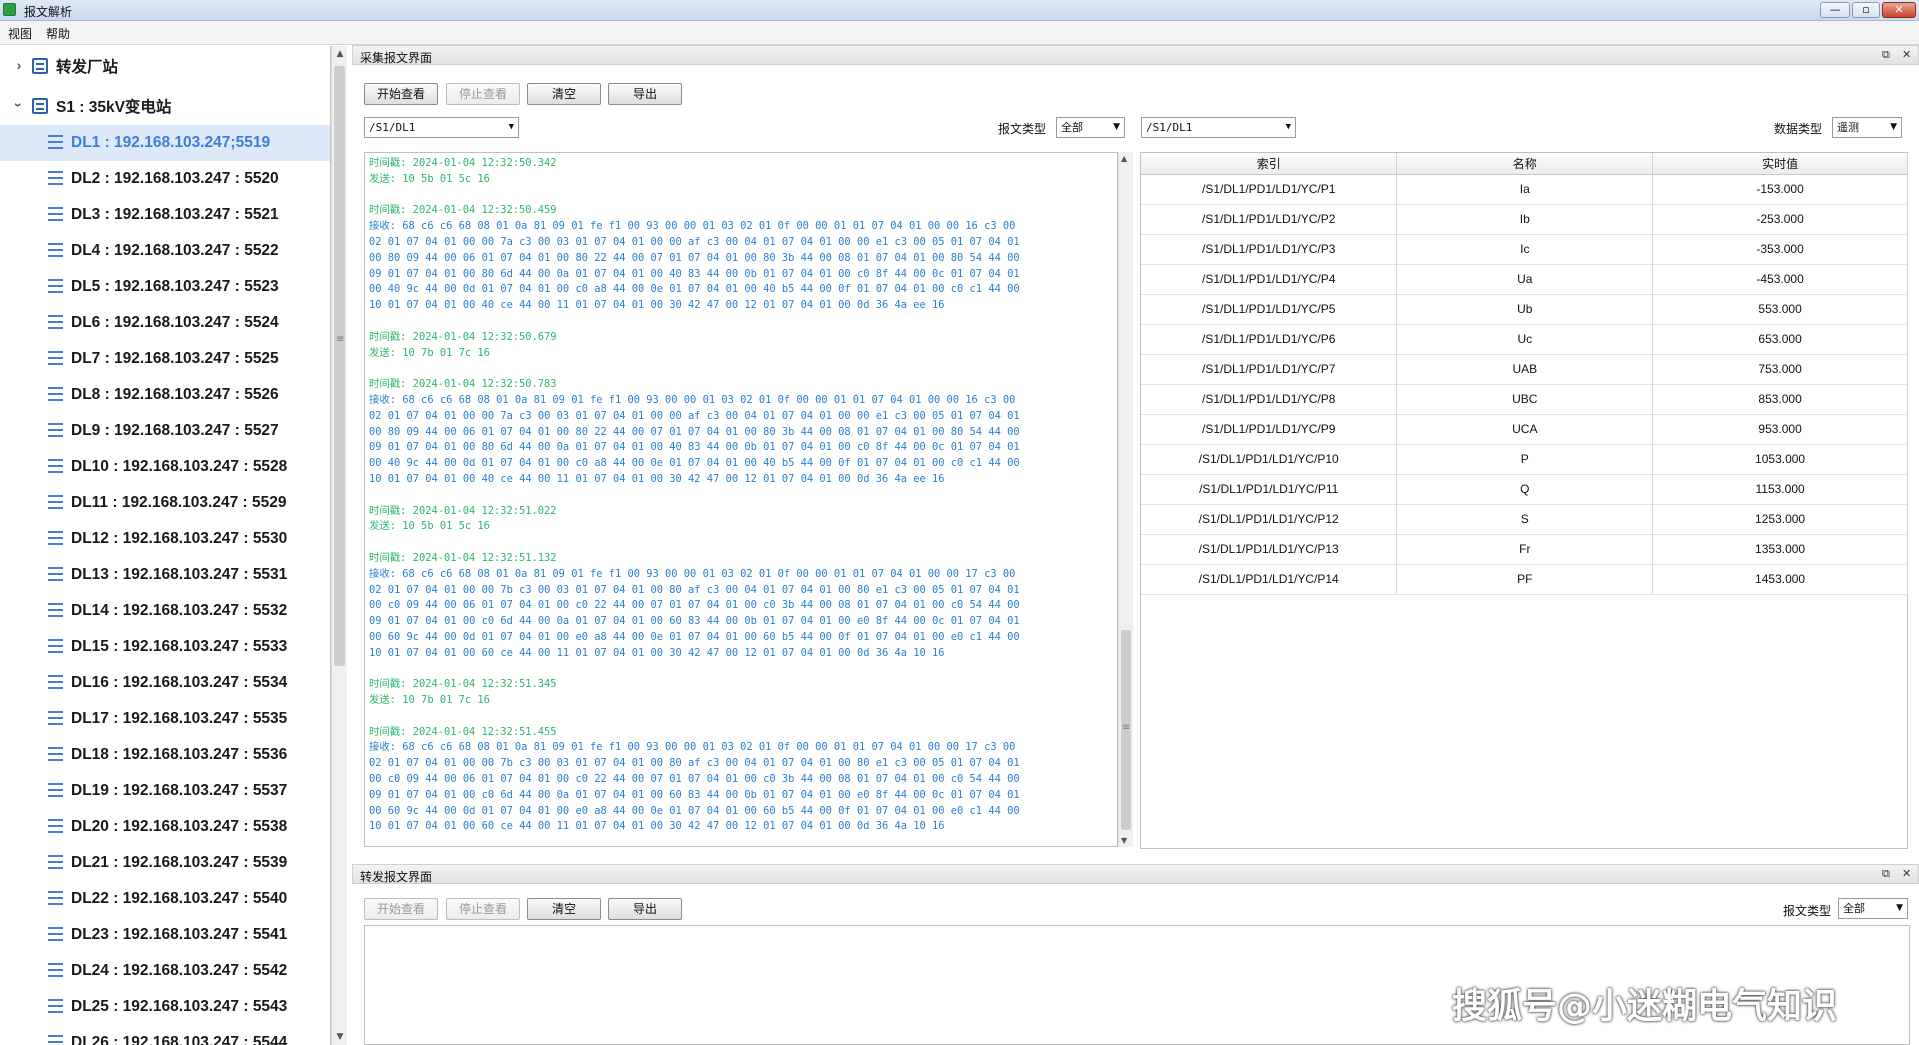  I want to click on tree-item-dl9: DL9 : 192.168.103.247 : 5527, so click(165, 431).